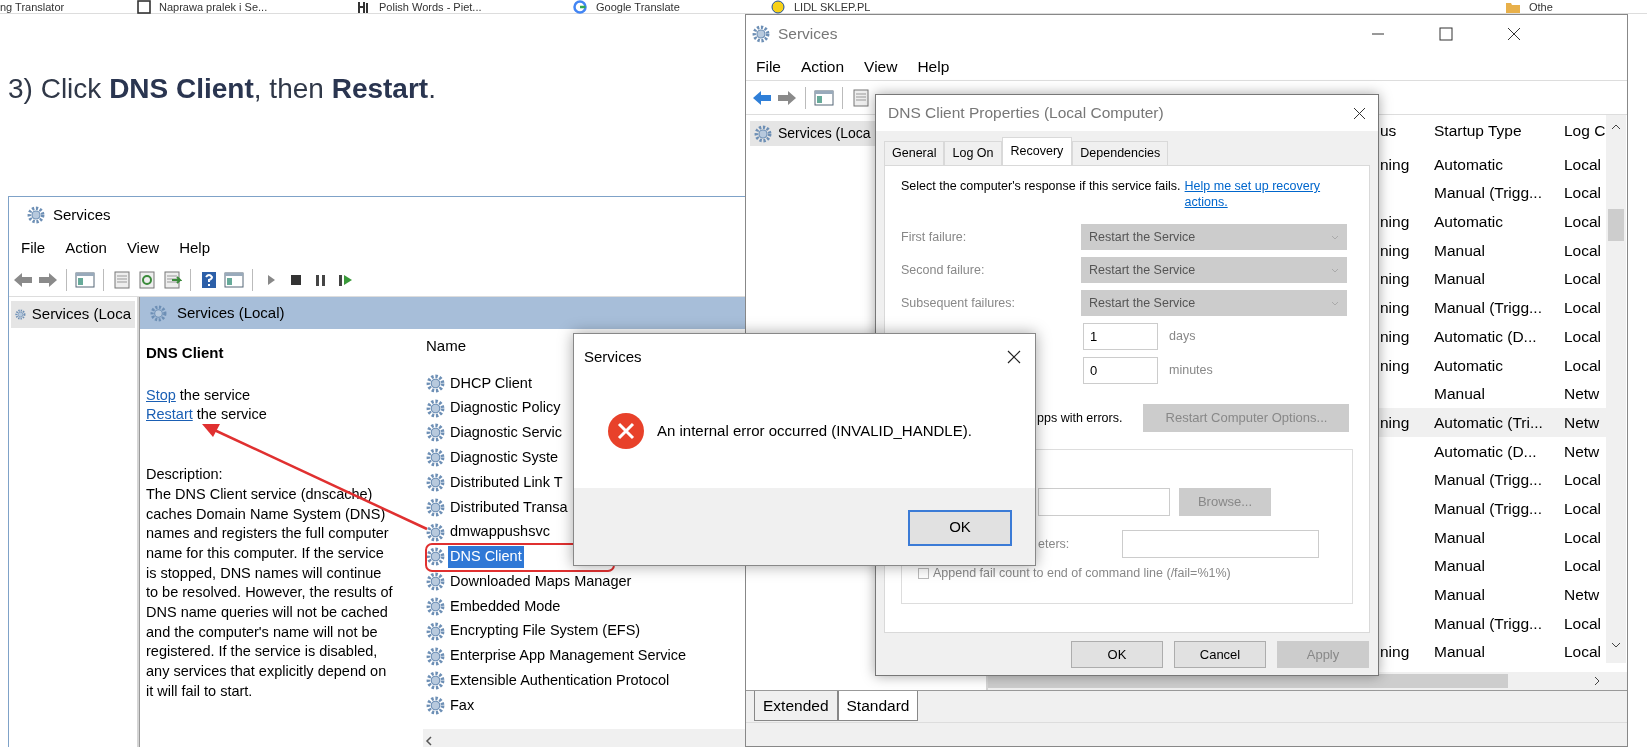  What do you see at coordinates (1585, 131) in the screenshot?
I see `column-header: Log C` at bounding box center [1585, 131].